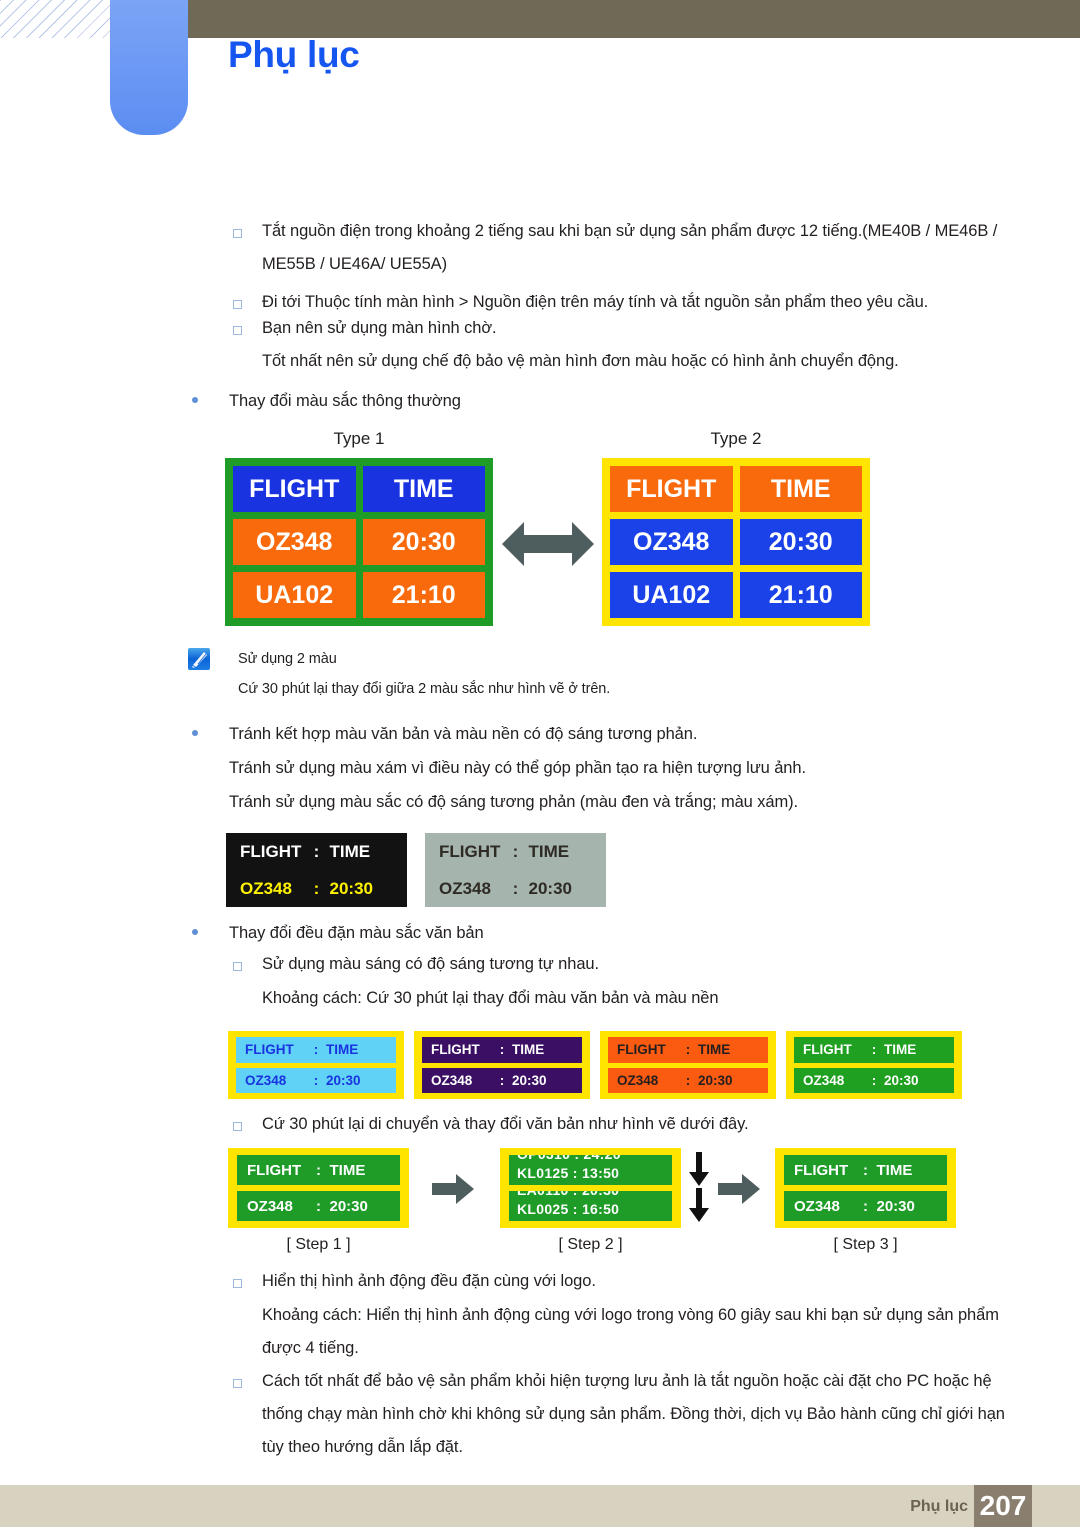  Describe the element at coordinates (316, 1065) in the screenshot. I see `color-panel-1: FLIGHT: TIME OZ348:20:30` at that location.